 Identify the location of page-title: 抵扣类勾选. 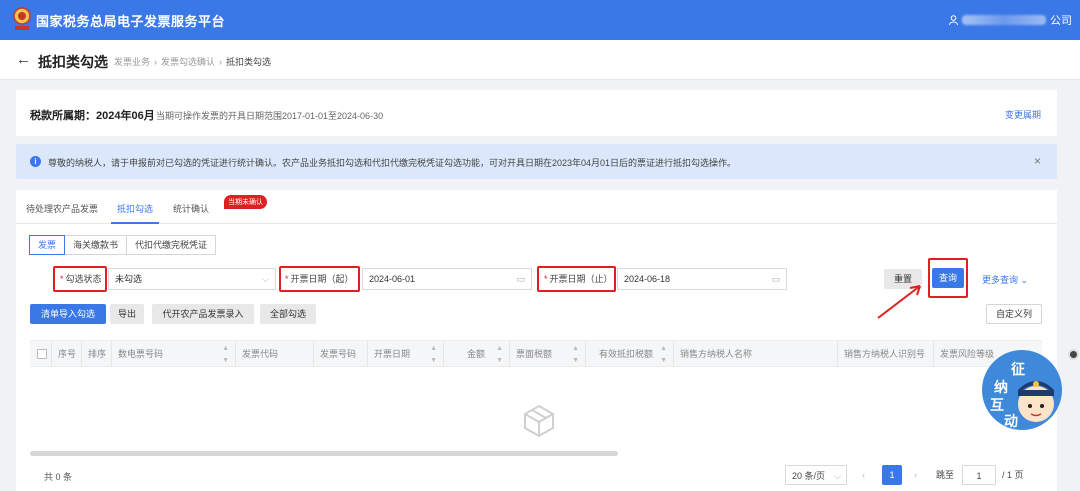
(73, 62).